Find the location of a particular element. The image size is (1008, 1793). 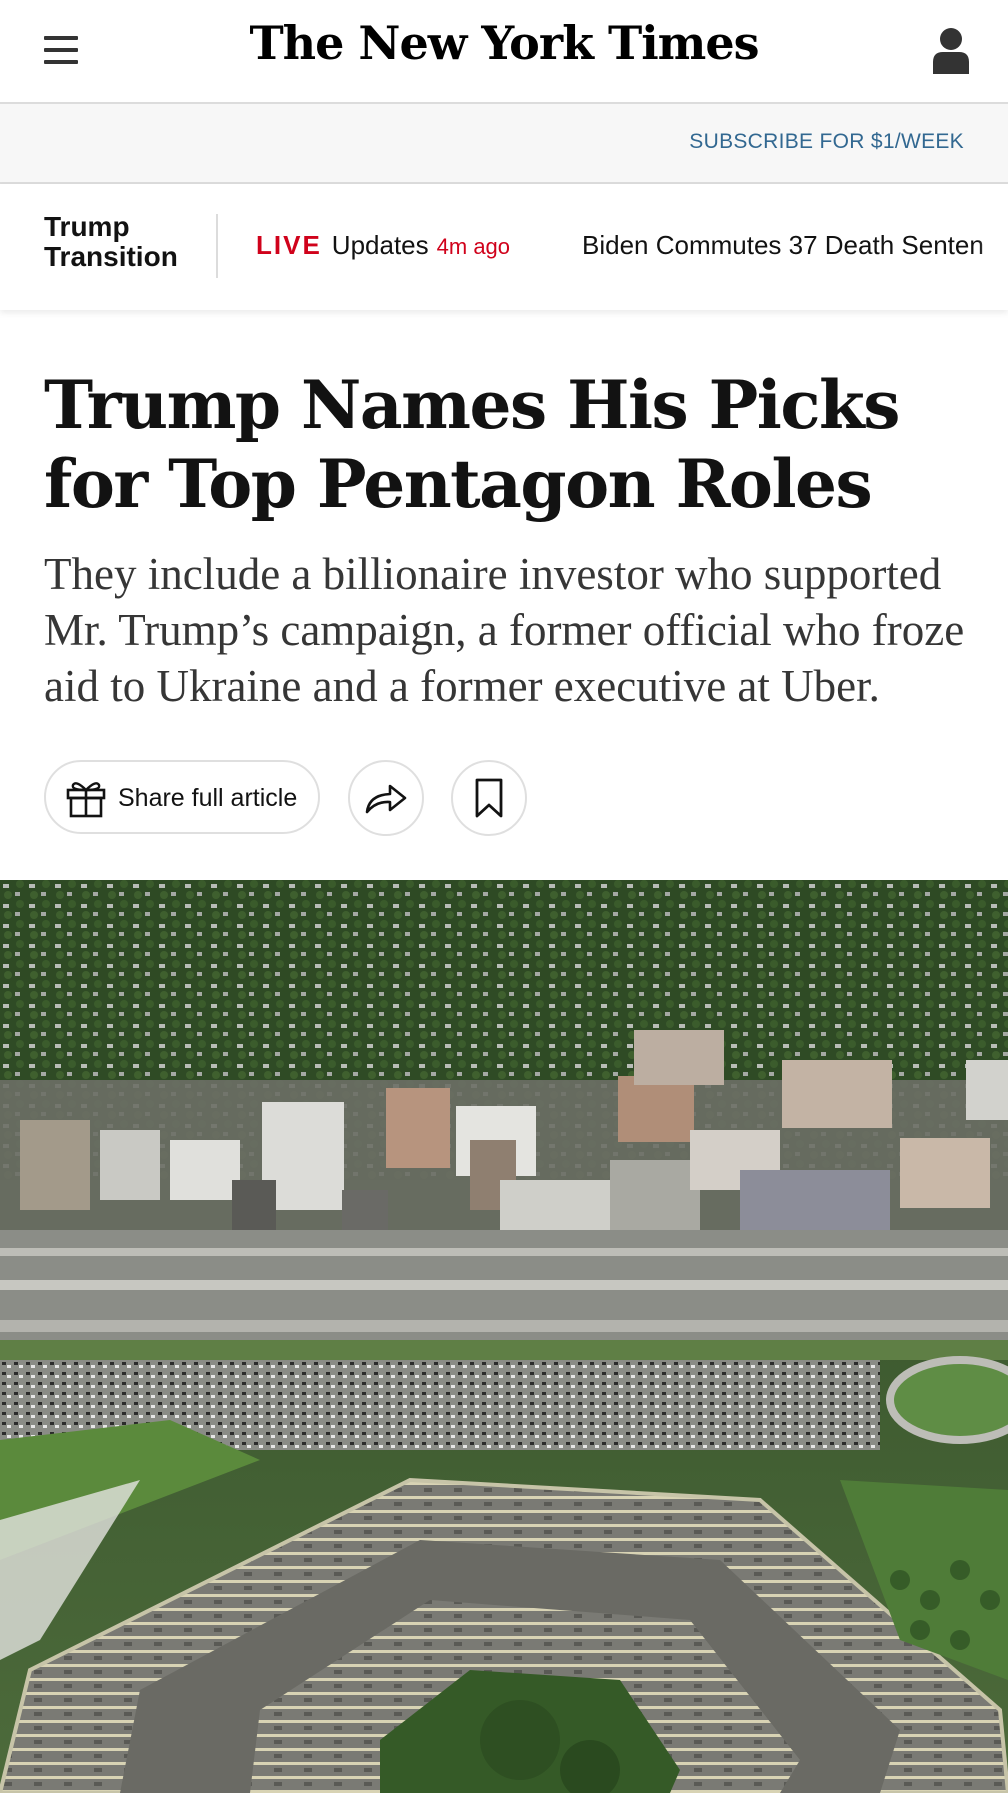

related-story-link: Biden Commutes 37 Death Senten is located at coordinates (783, 245).